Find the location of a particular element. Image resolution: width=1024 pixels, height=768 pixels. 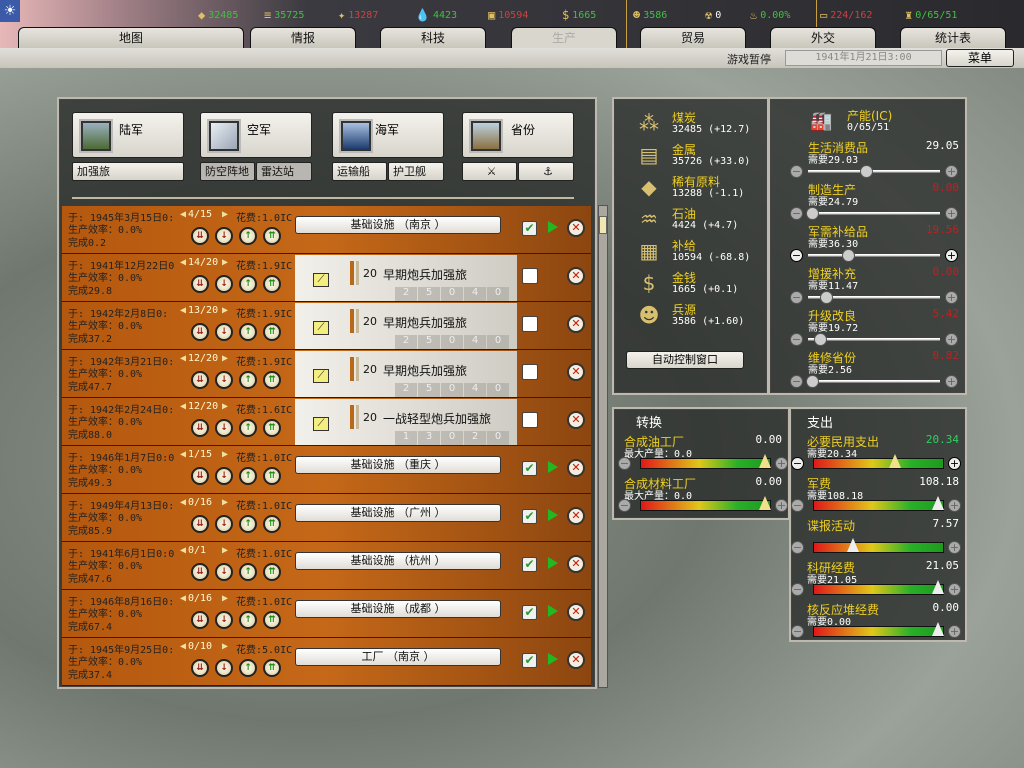

tab-1: 情报 is located at coordinates (303, 37).